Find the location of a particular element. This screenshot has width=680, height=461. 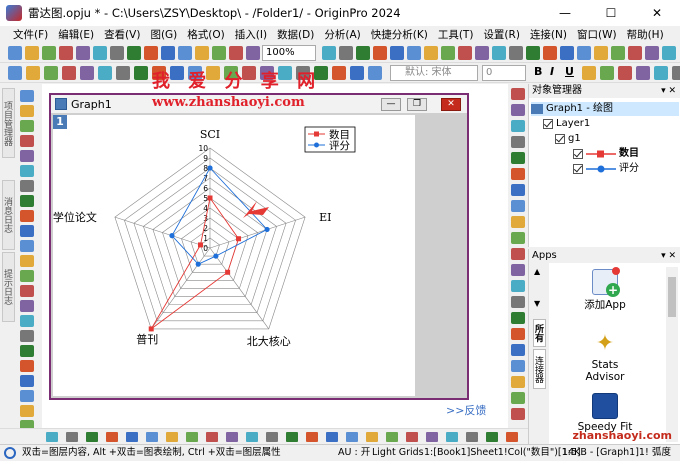

minimize-button: — is located at coordinates (565, 13).